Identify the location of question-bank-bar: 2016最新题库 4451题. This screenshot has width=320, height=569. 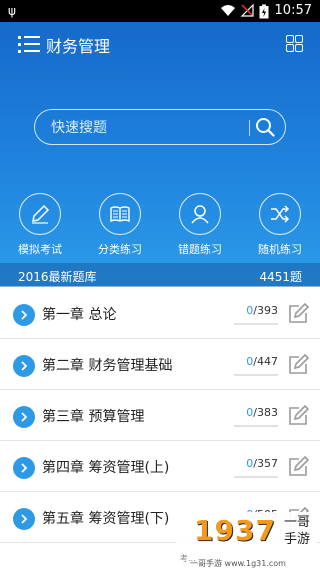
(160, 275).